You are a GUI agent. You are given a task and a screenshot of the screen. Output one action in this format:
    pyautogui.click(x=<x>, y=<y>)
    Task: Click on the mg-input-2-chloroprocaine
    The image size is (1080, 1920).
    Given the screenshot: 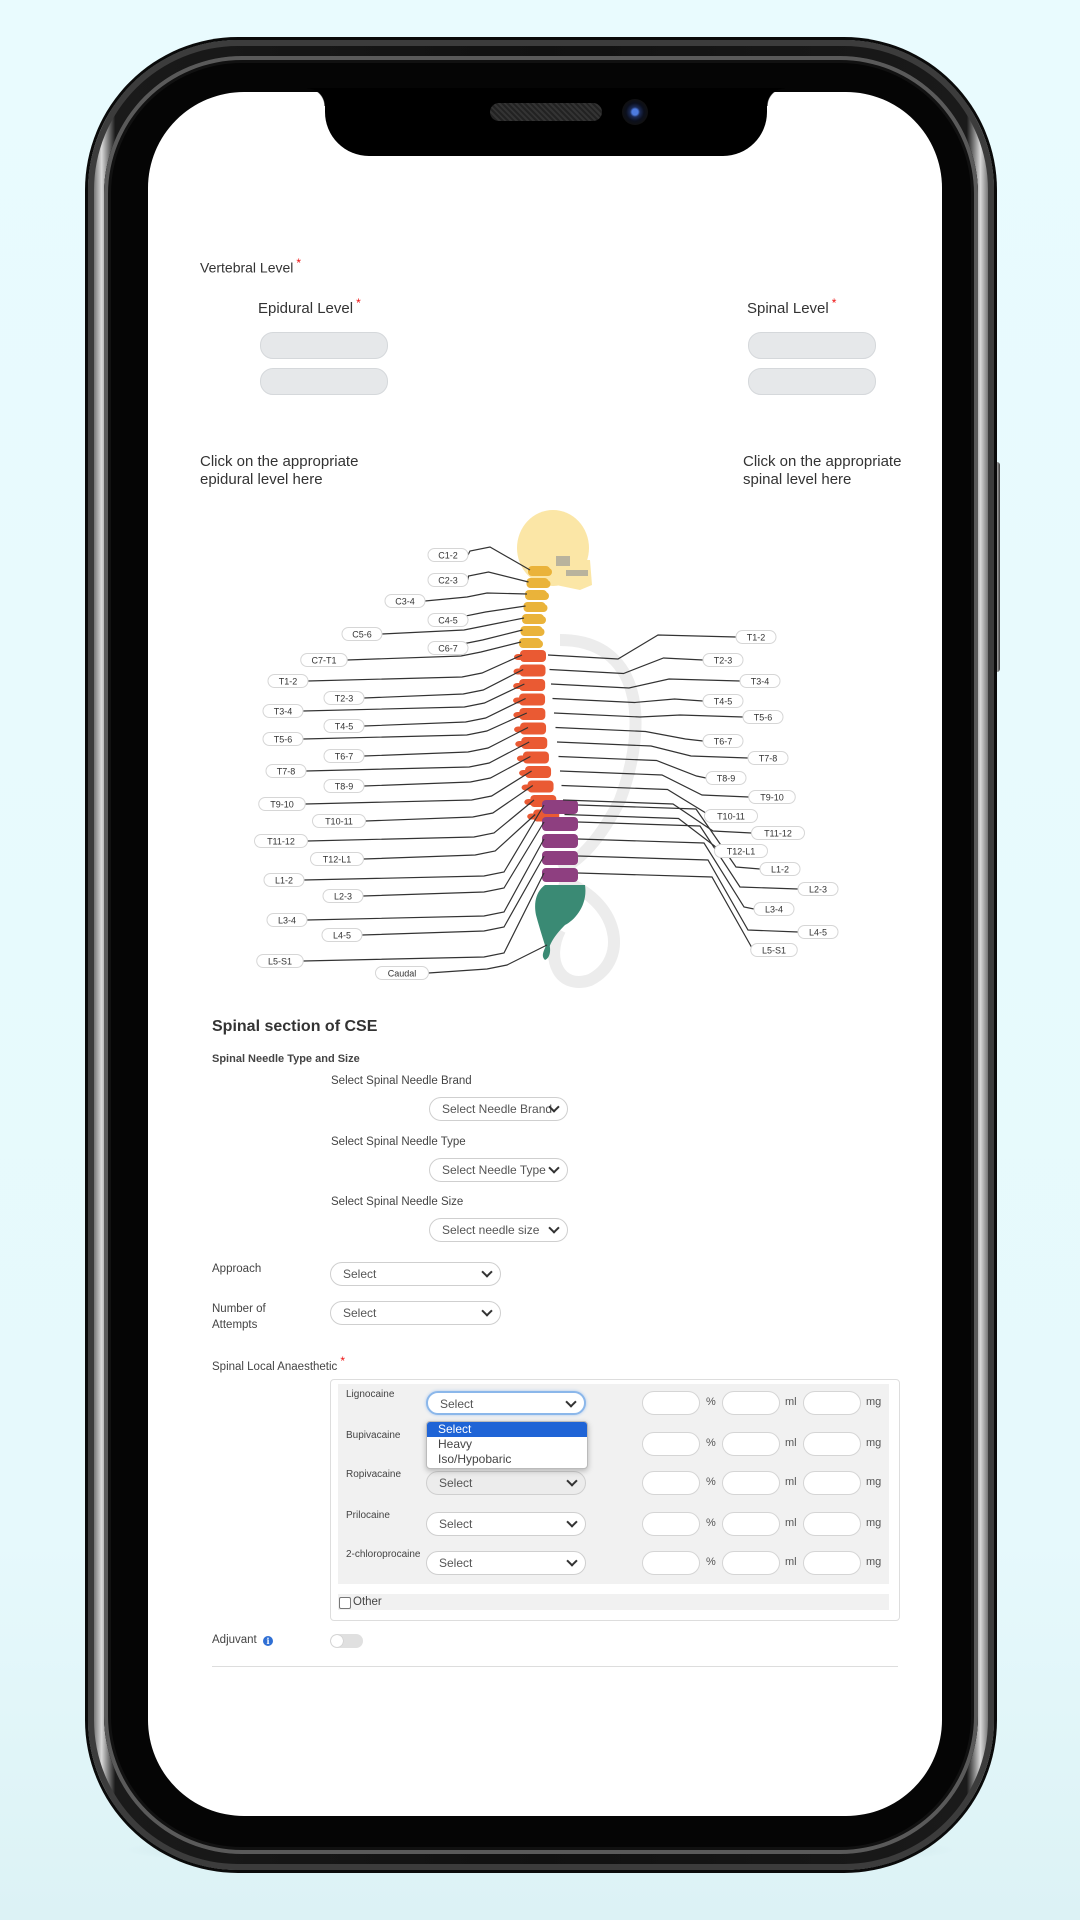 What is the action you would take?
    pyautogui.click(x=832, y=1563)
    